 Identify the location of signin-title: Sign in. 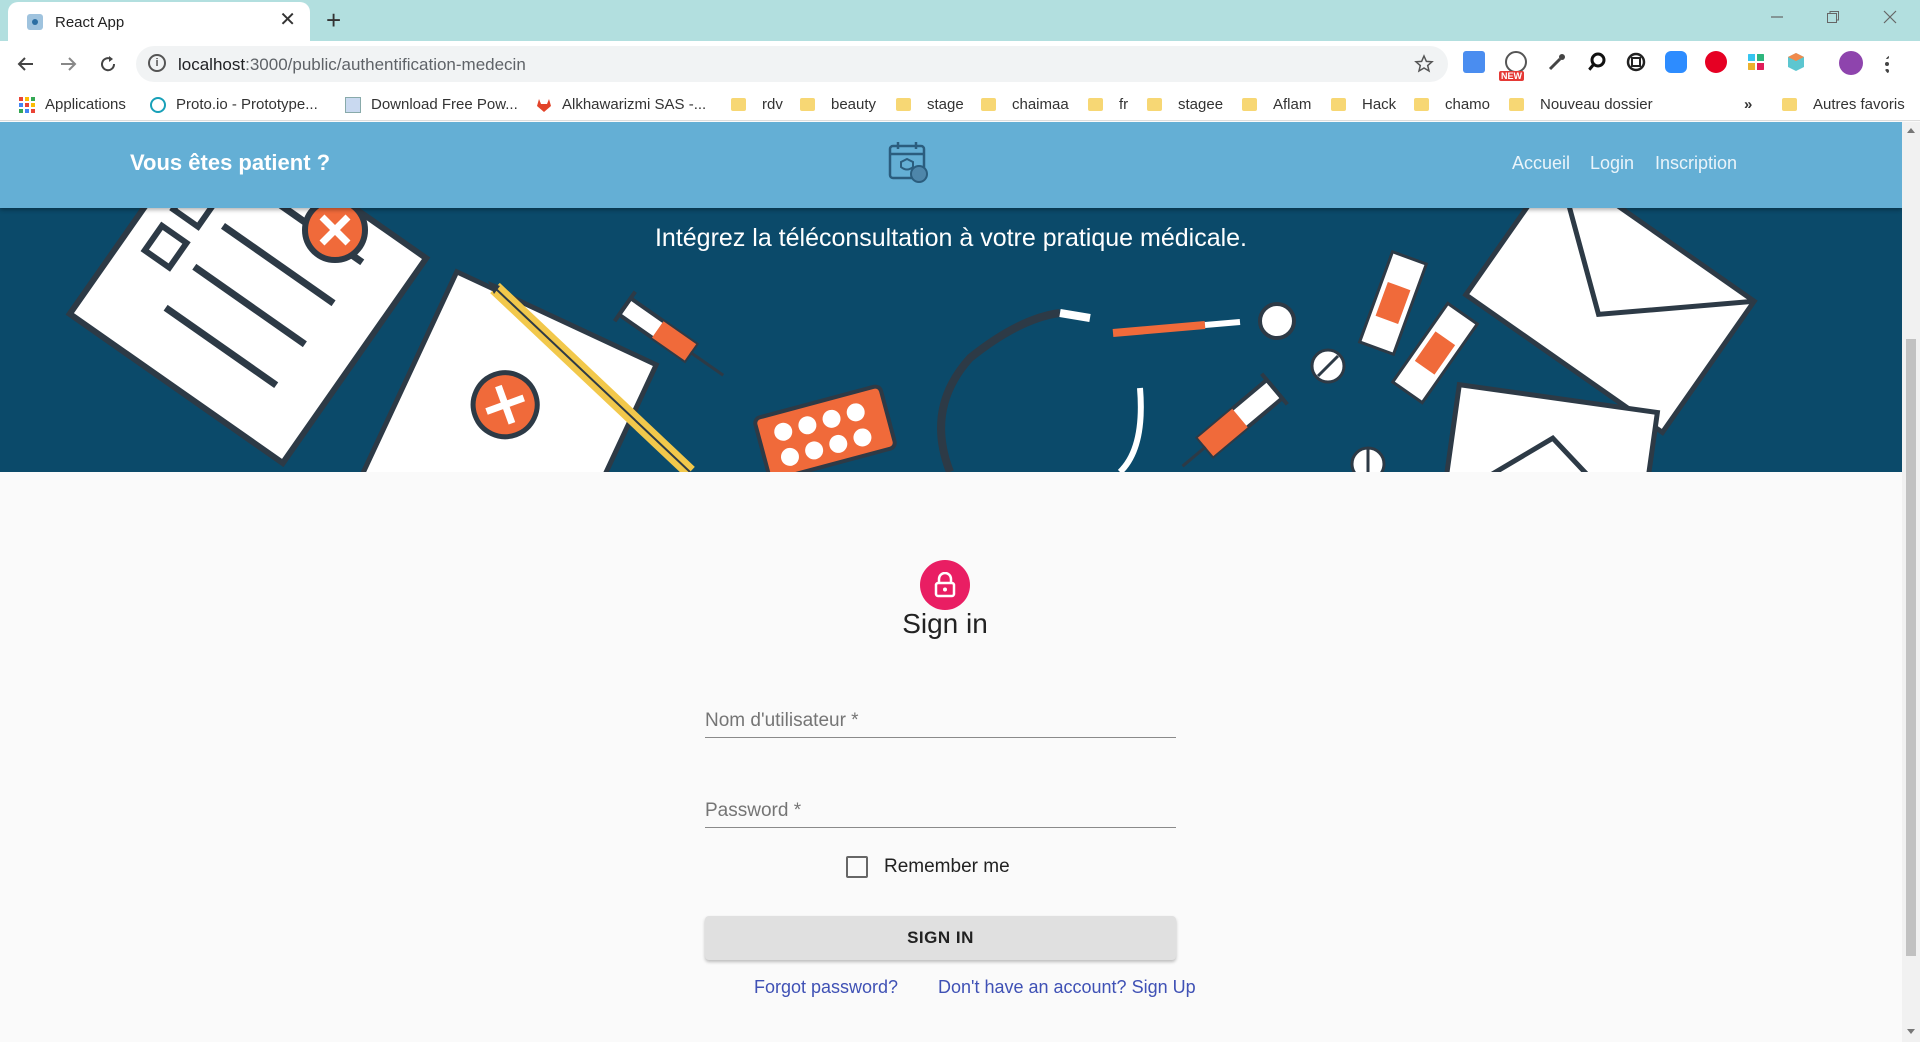
(945, 623).